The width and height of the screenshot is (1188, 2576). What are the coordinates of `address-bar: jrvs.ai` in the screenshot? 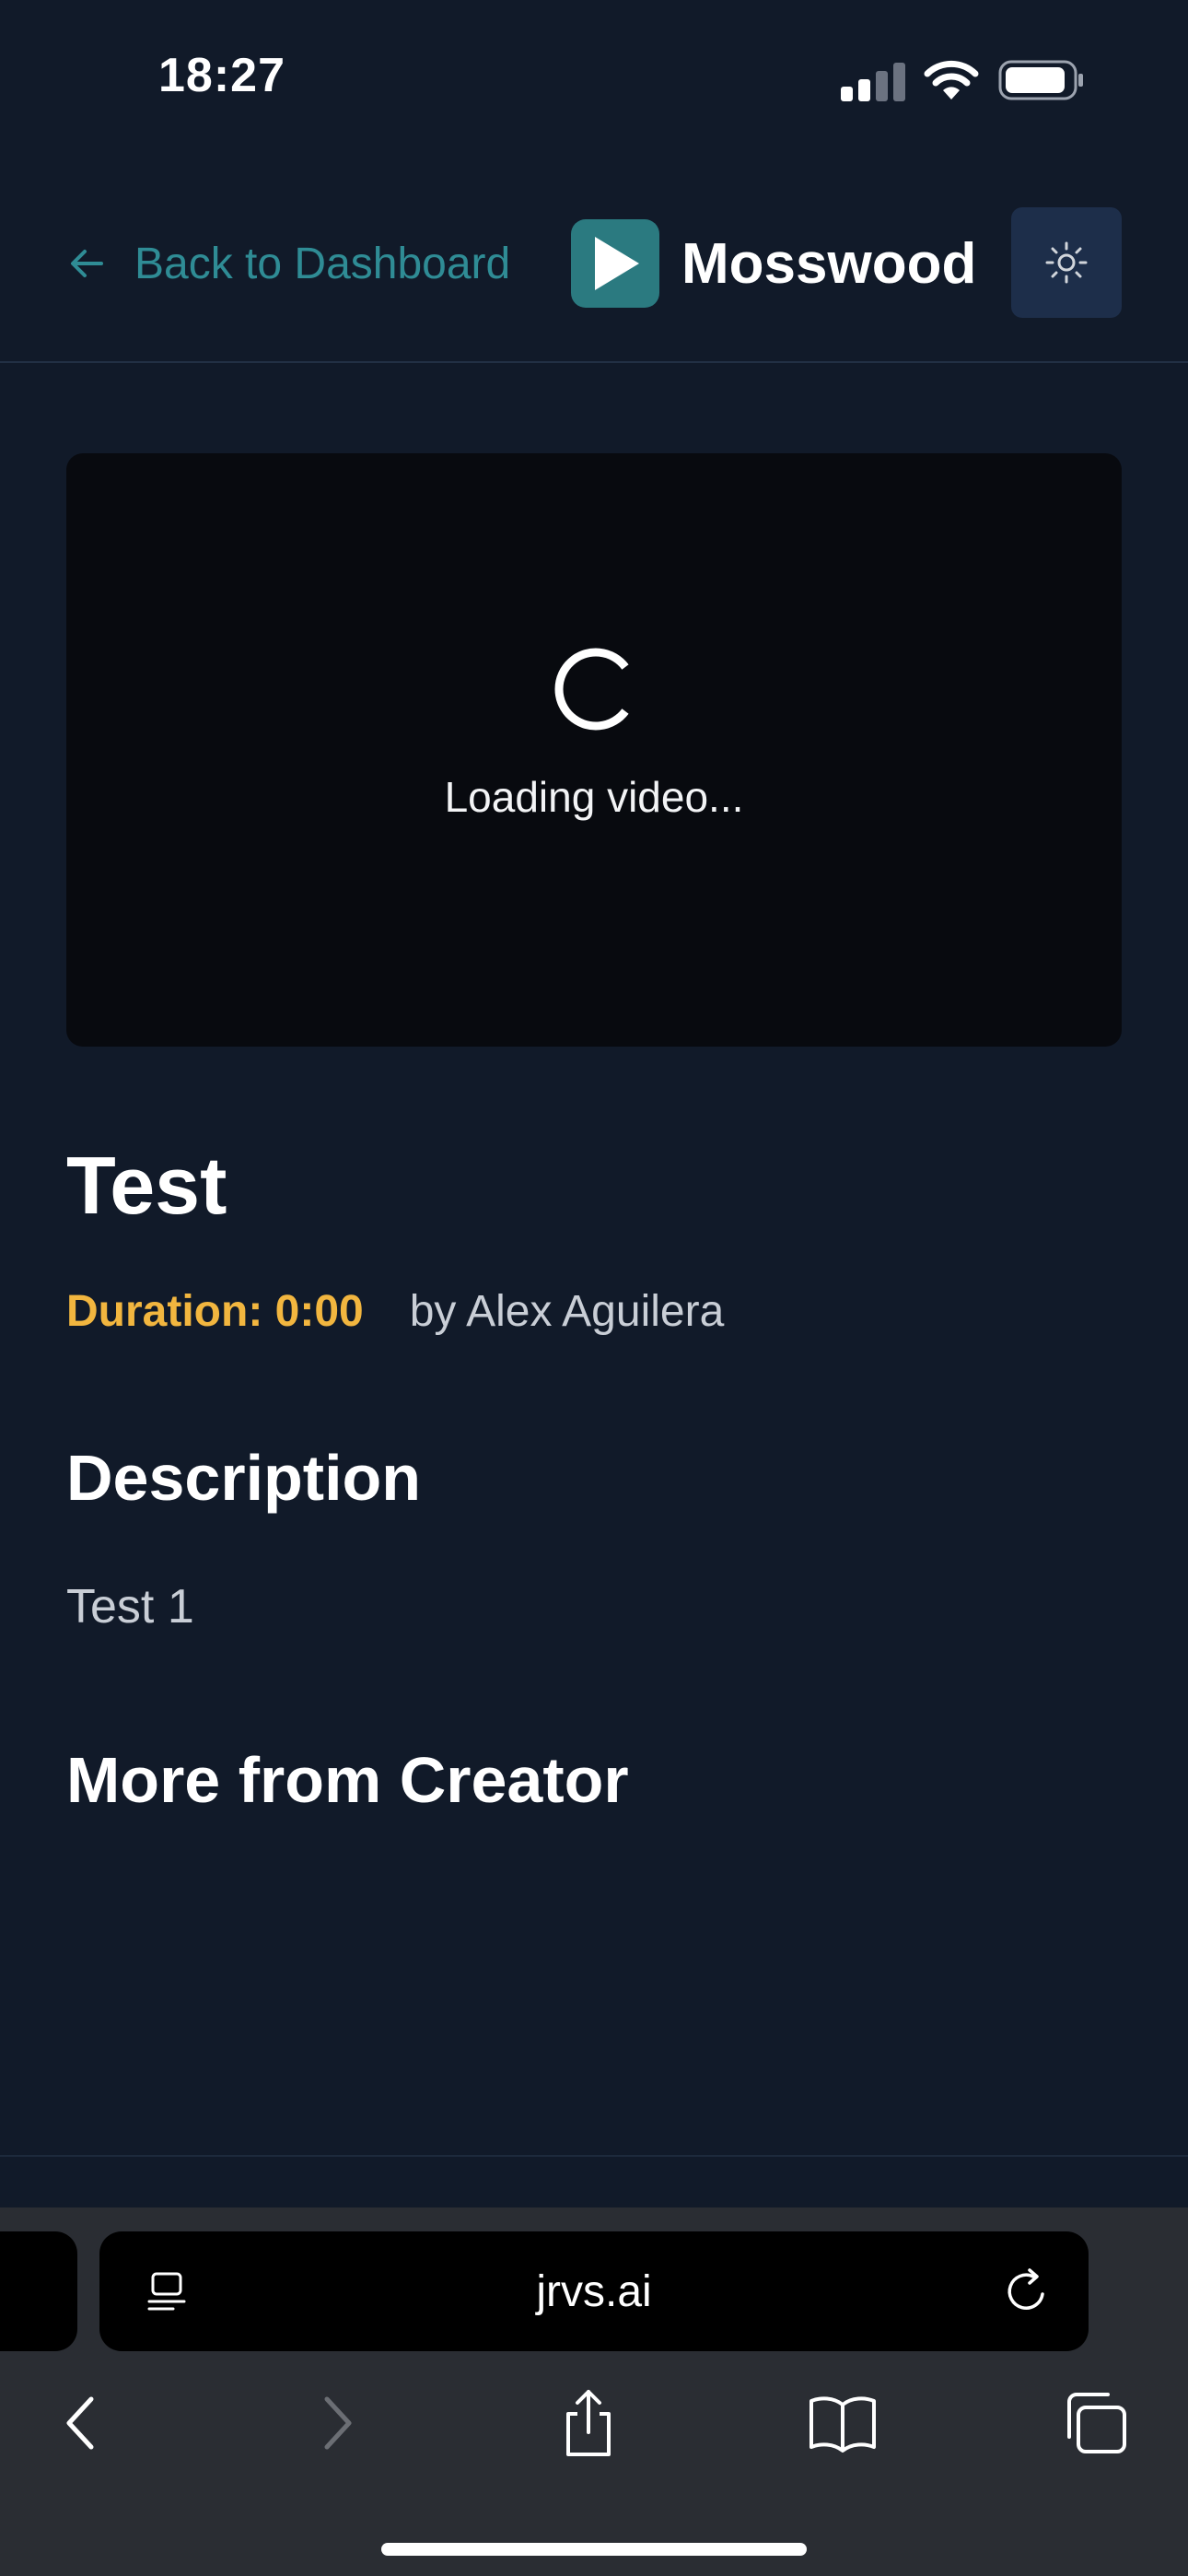 It's located at (594, 2291).